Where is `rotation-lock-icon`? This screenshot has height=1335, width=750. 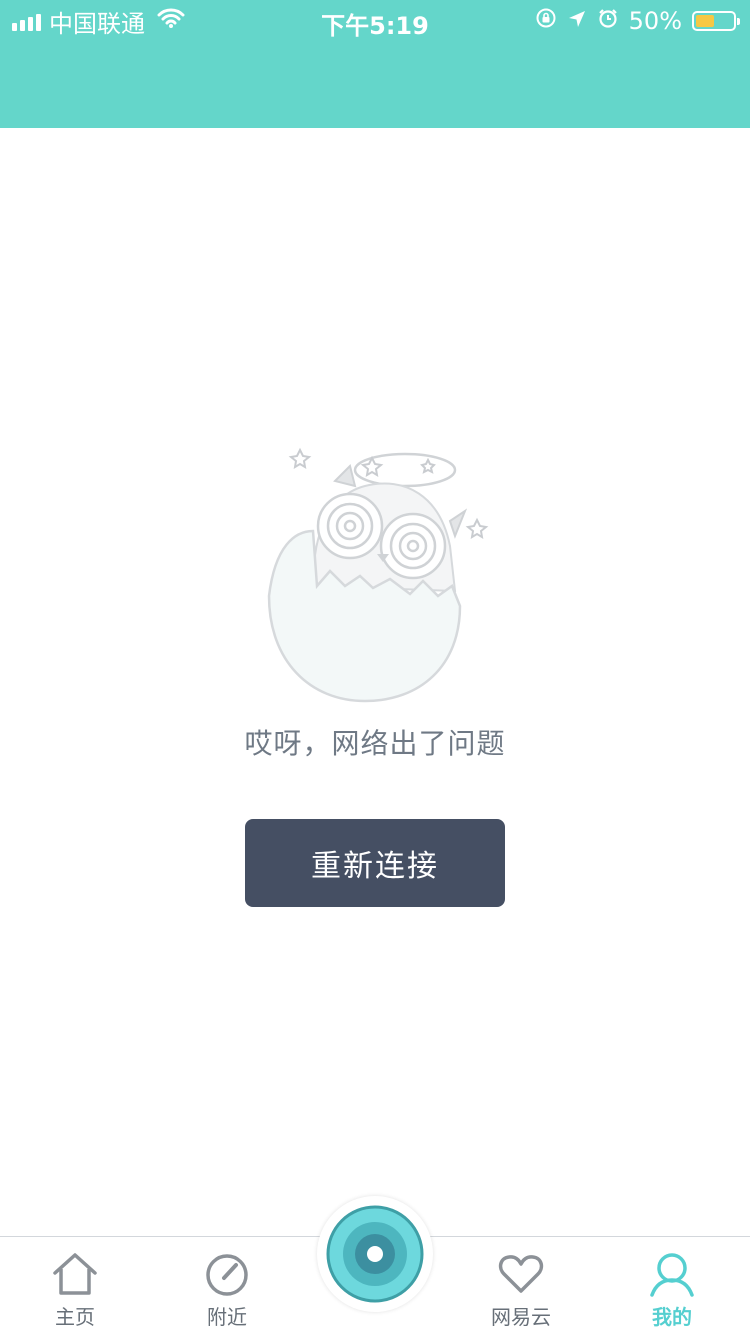 rotation-lock-icon is located at coordinates (546, 21).